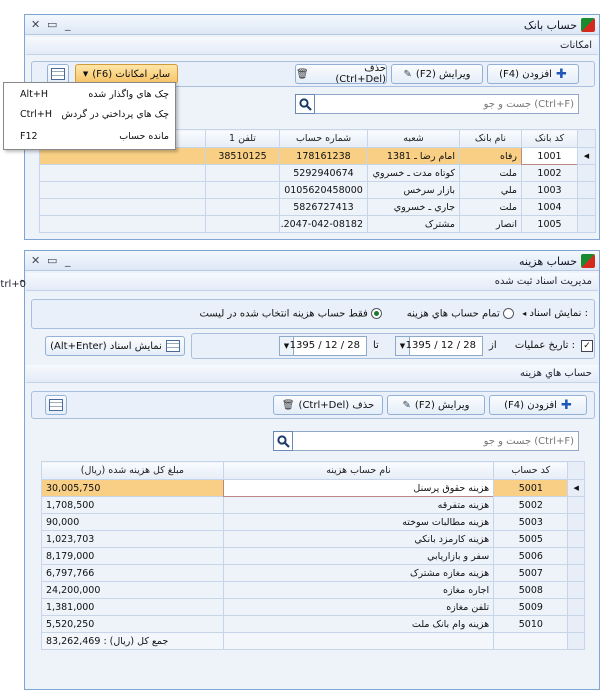  Describe the element at coordinates (358, 470) in the screenshot. I see `col-header-account-name: نام حساب هزینه` at that location.